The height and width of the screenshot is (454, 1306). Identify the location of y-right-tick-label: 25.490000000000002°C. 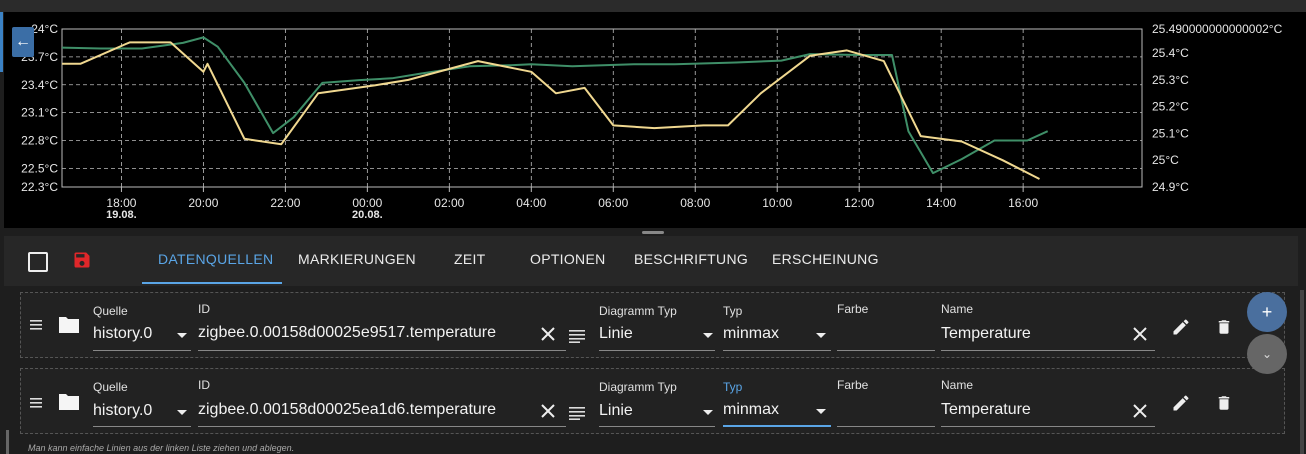
(1217, 29).